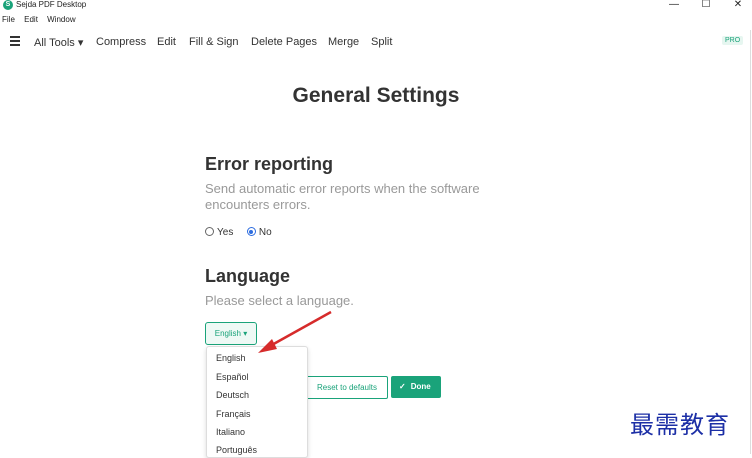 The height and width of the screenshot is (458, 752). What do you see at coordinates (680, 425) in the screenshot?
I see `watermark-text: 最需教育` at bounding box center [680, 425].